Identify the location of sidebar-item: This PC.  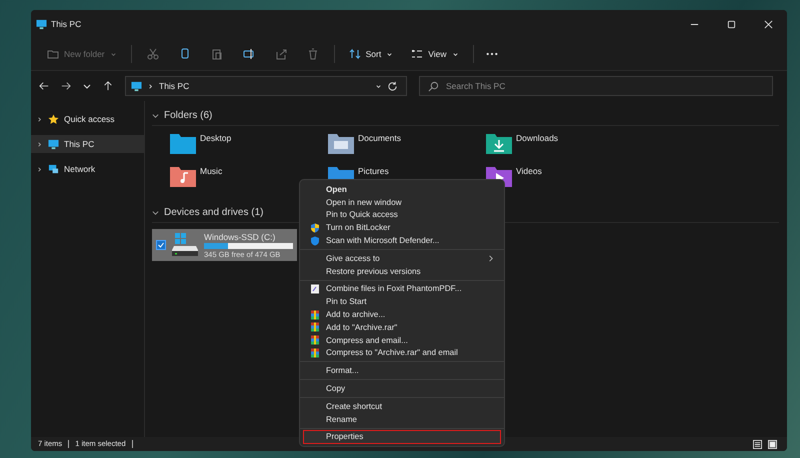
(87, 144).